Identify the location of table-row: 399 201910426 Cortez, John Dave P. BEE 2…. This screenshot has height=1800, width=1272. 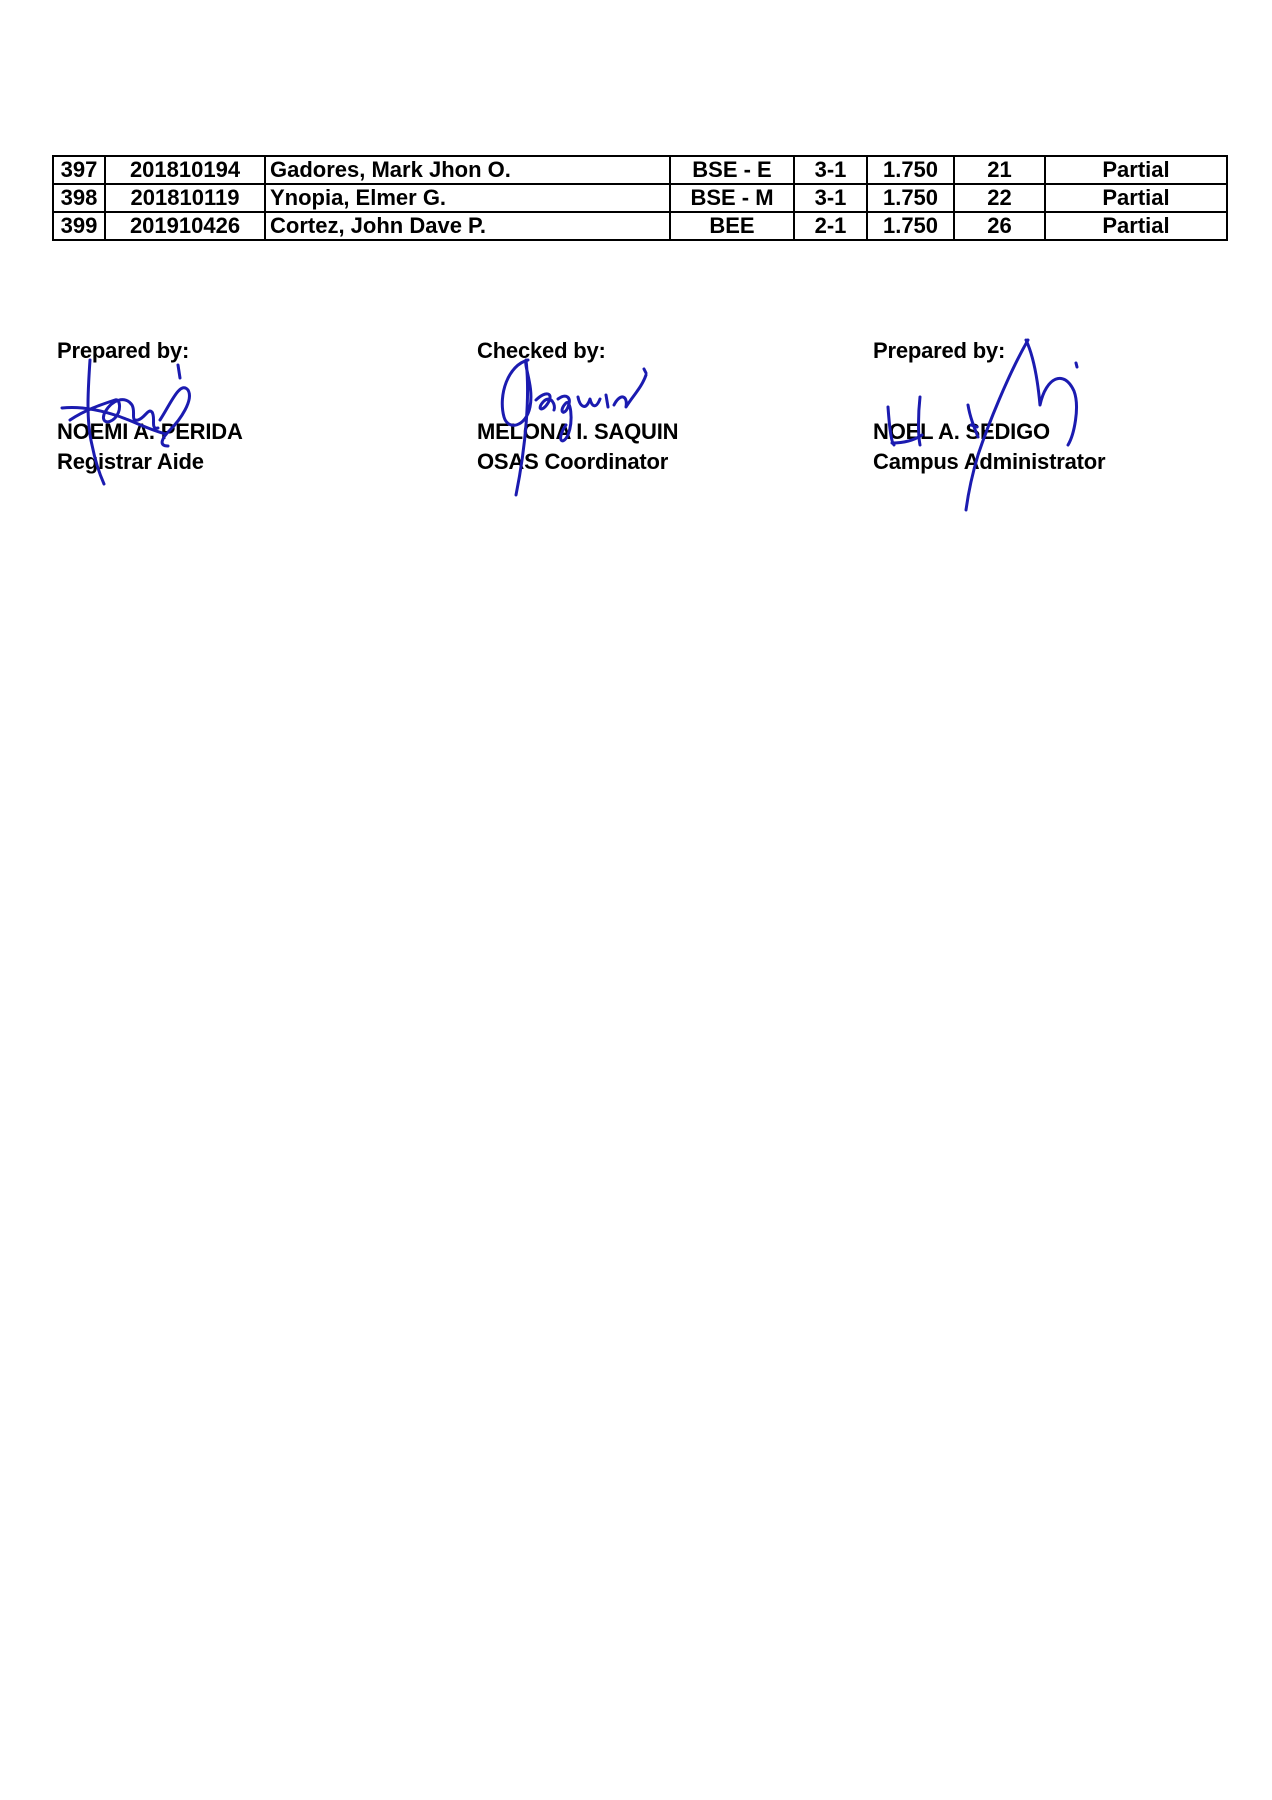
(640, 226).